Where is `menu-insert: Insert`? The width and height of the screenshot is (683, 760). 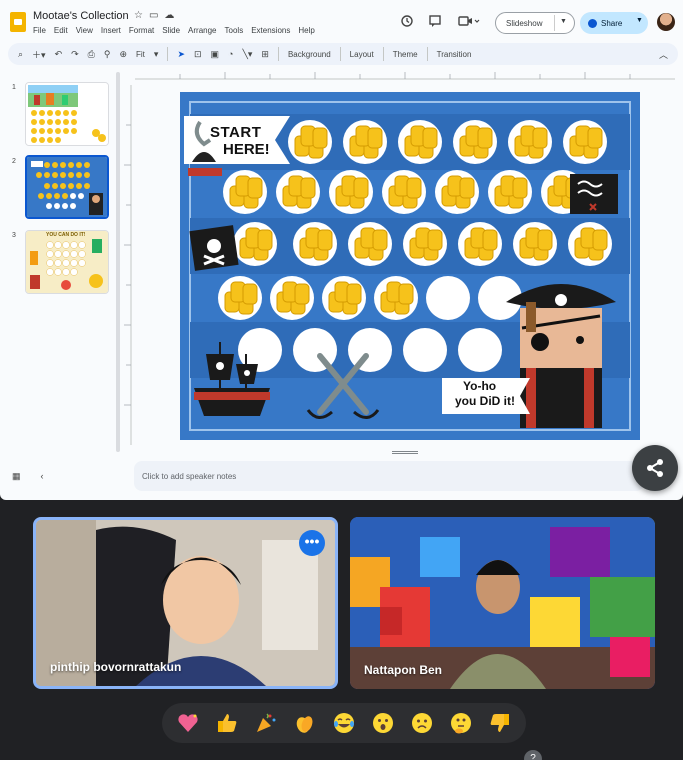
menu-insert: Insert is located at coordinates (111, 30).